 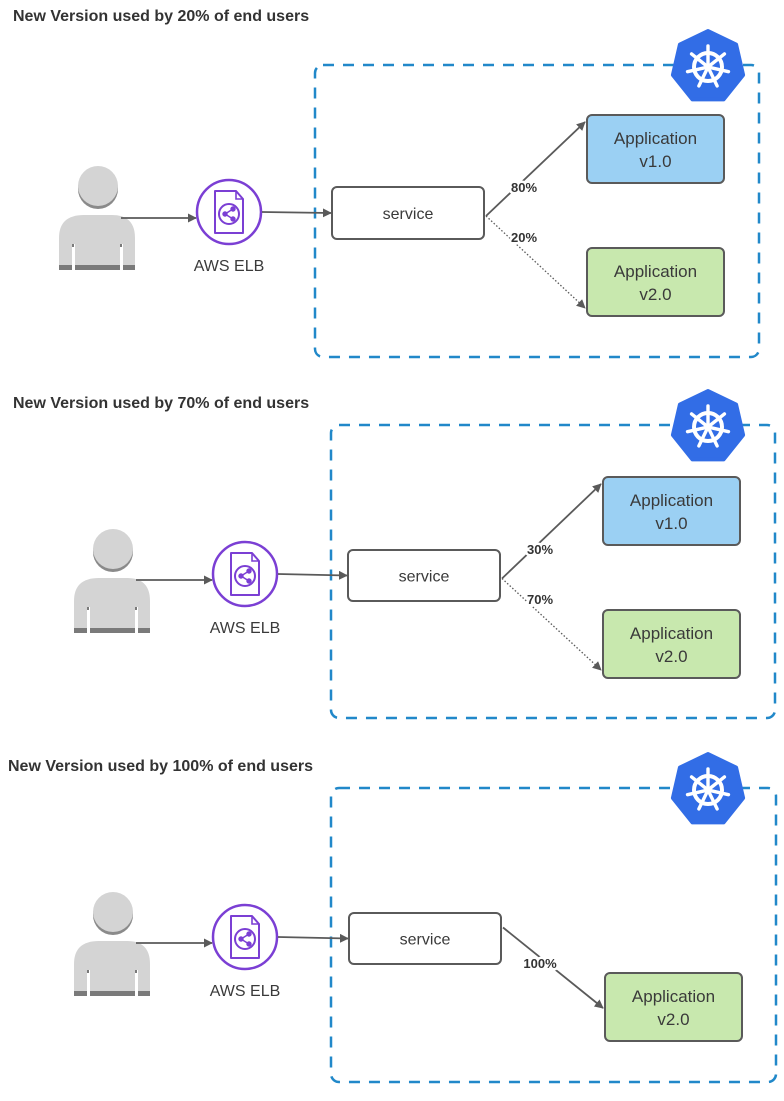 What do you see at coordinates (112, 968) in the screenshot?
I see `user-body` at bounding box center [112, 968].